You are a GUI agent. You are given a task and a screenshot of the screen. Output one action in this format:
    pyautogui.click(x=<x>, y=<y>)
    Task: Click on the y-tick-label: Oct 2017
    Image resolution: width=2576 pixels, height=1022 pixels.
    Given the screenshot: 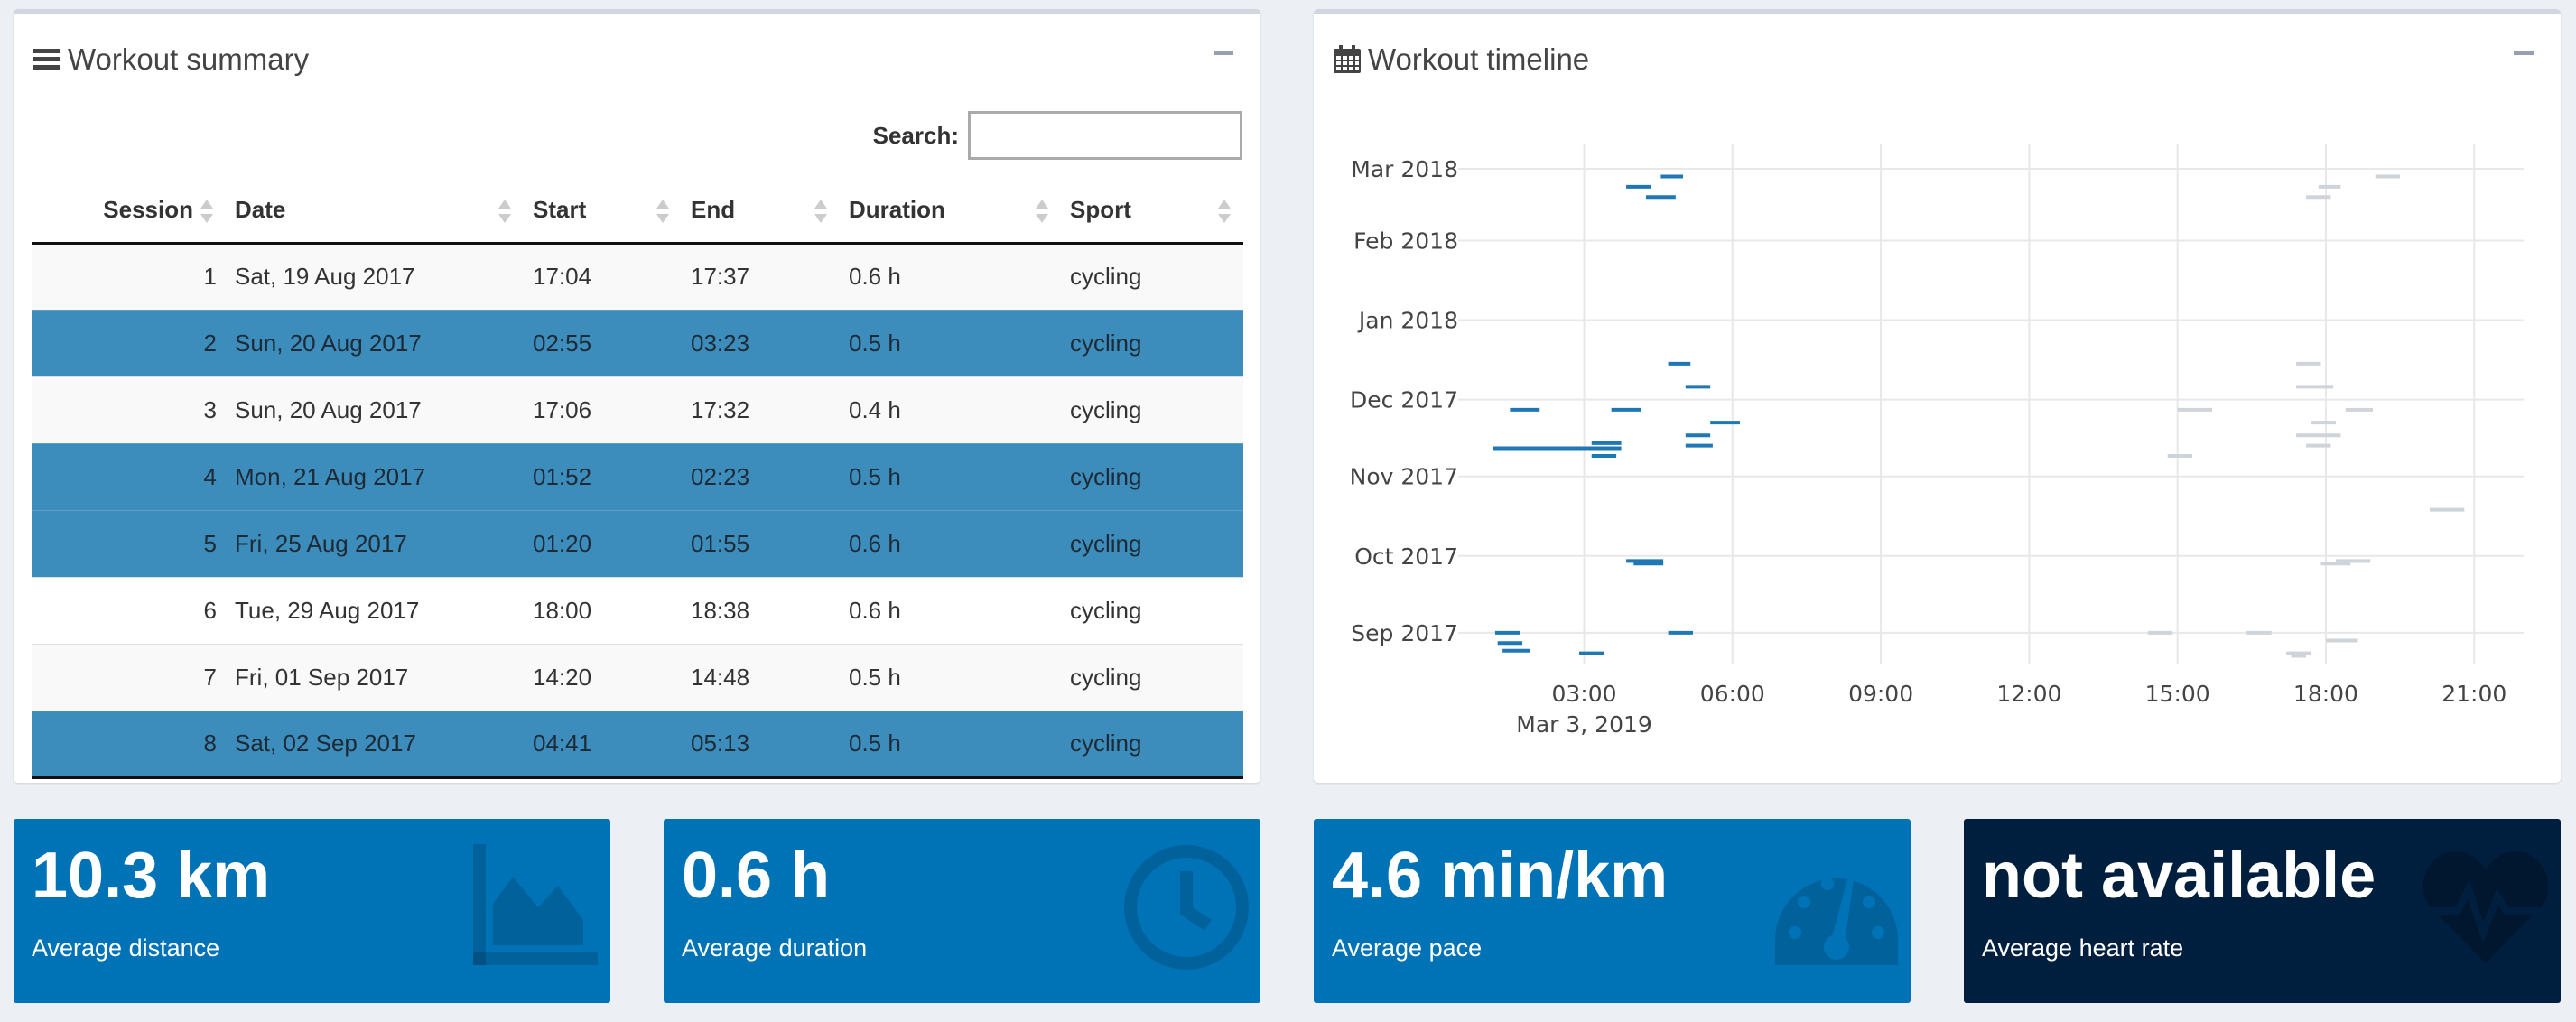 What is the action you would take?
    pyautogui.click(x=1406, y=557)
    